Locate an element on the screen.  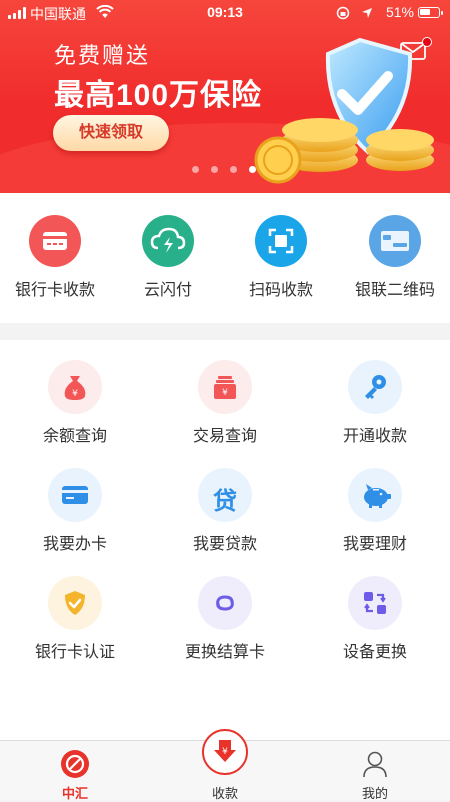
service-label: 交易查询 is located at coordinates (224, 436).